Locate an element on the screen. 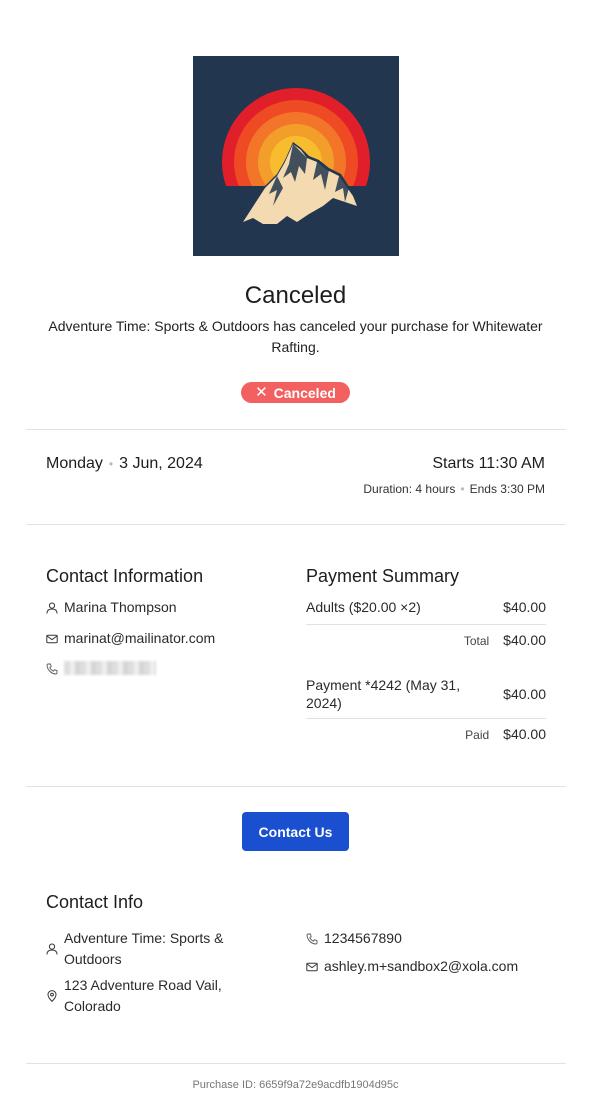 The width and height of the screenshot is (591, 1103). paid-amount: $40.00 is located at coordinates (524, 734).